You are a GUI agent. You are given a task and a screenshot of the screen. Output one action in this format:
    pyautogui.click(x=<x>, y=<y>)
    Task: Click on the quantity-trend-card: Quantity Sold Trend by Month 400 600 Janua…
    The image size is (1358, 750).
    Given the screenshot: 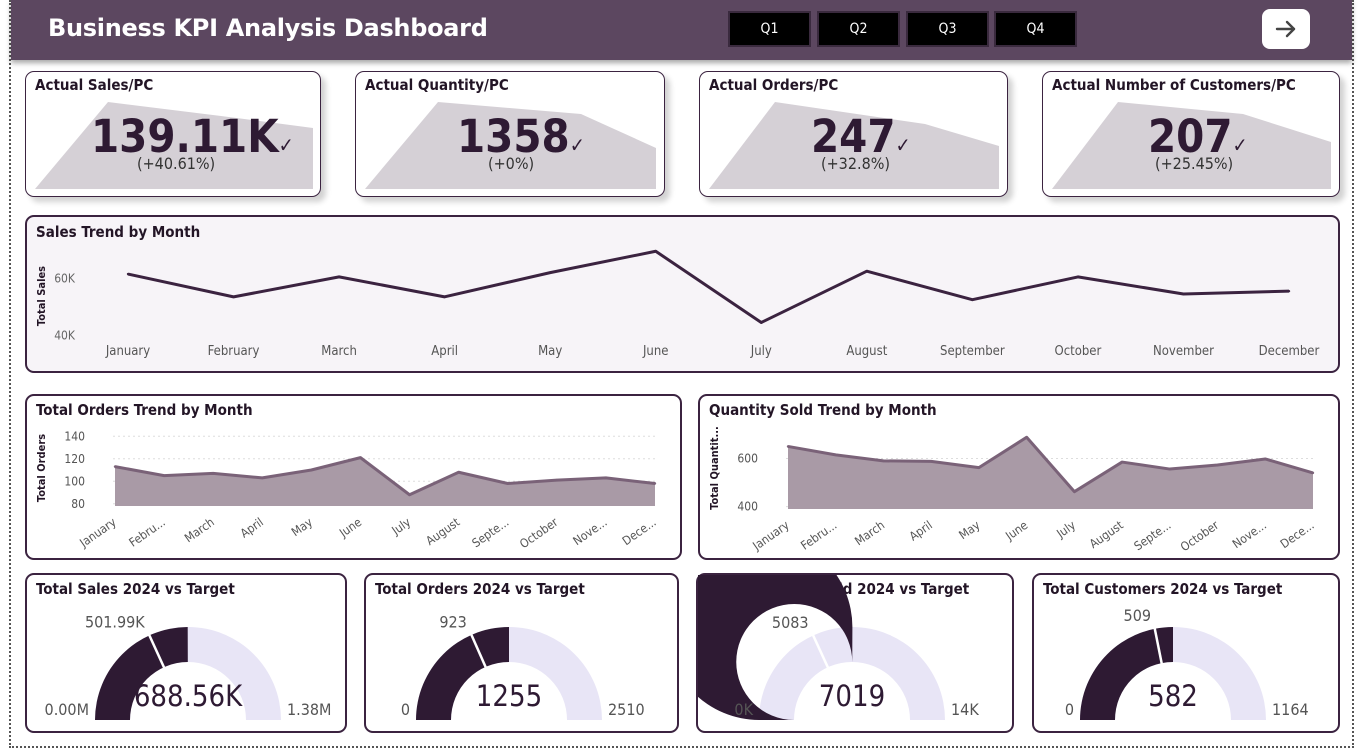 What is the action you would take?
    pyautogui.click(x=1019, y=477)
    